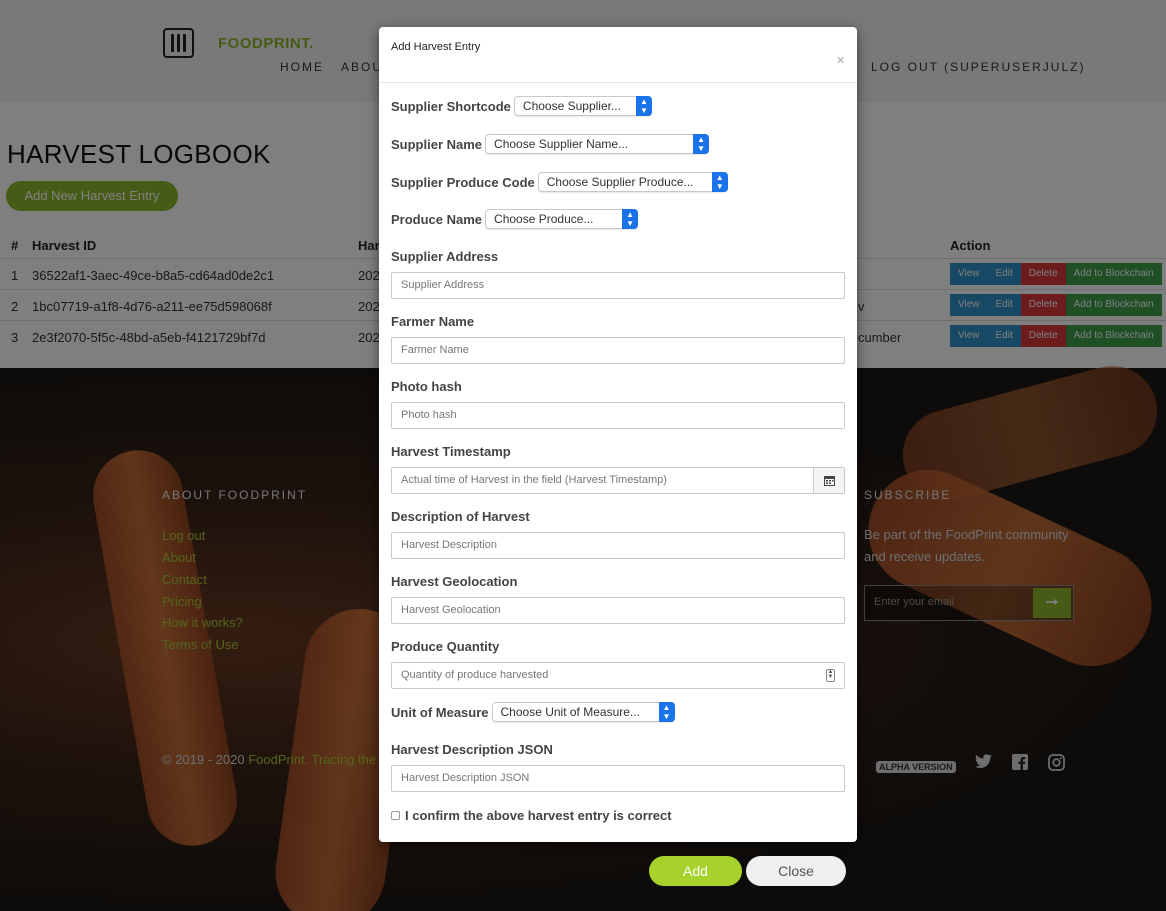  I want to click on close-button: Close, so click(796, 871).